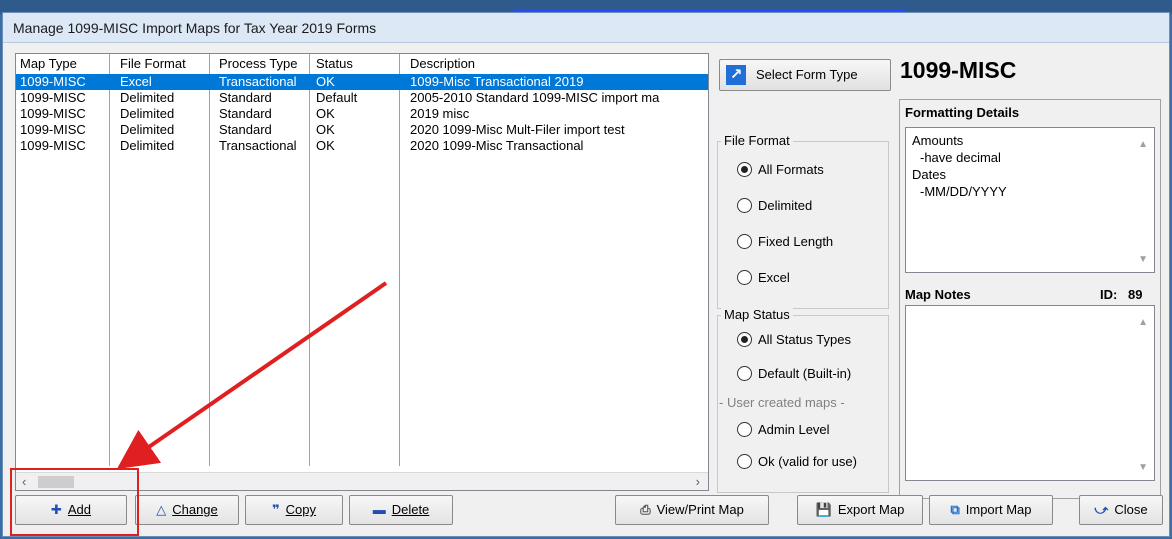 This screenshot has width=1172, height=539. I want to click on copy-label: Copy, so click(300, 509).